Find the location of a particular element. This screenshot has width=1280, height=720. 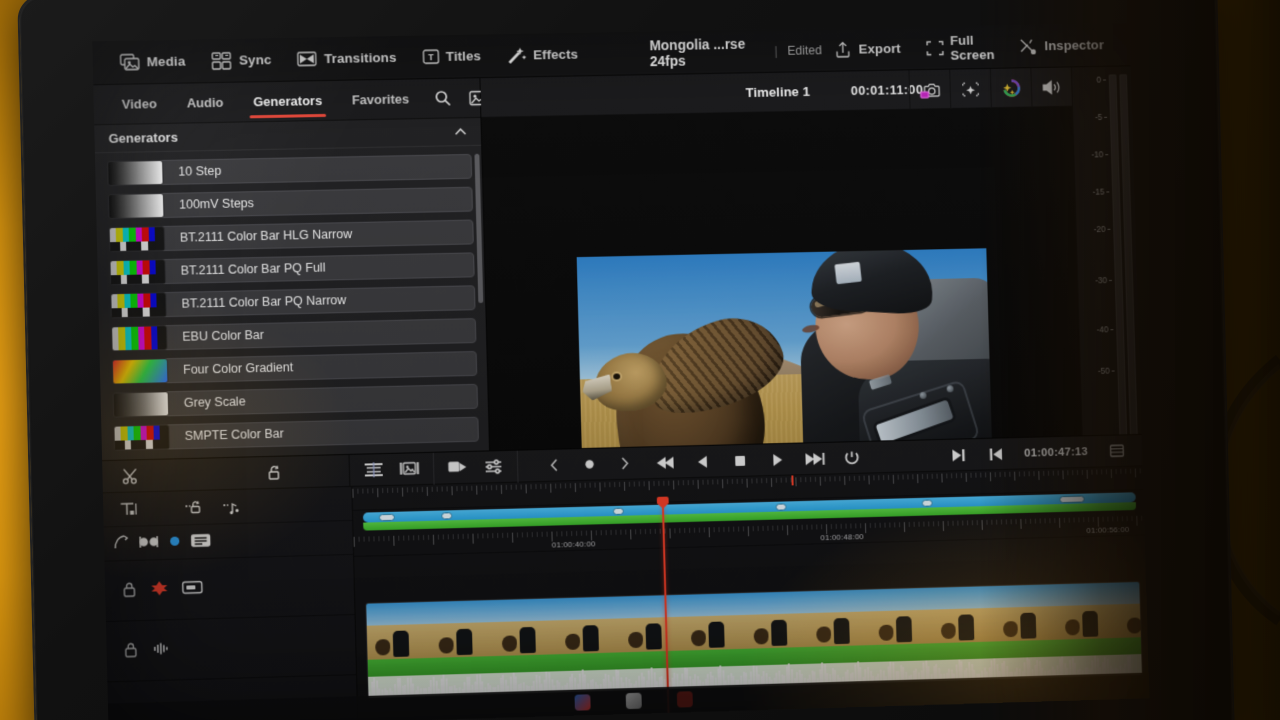

align-icon is located at coordinates (374, 469).